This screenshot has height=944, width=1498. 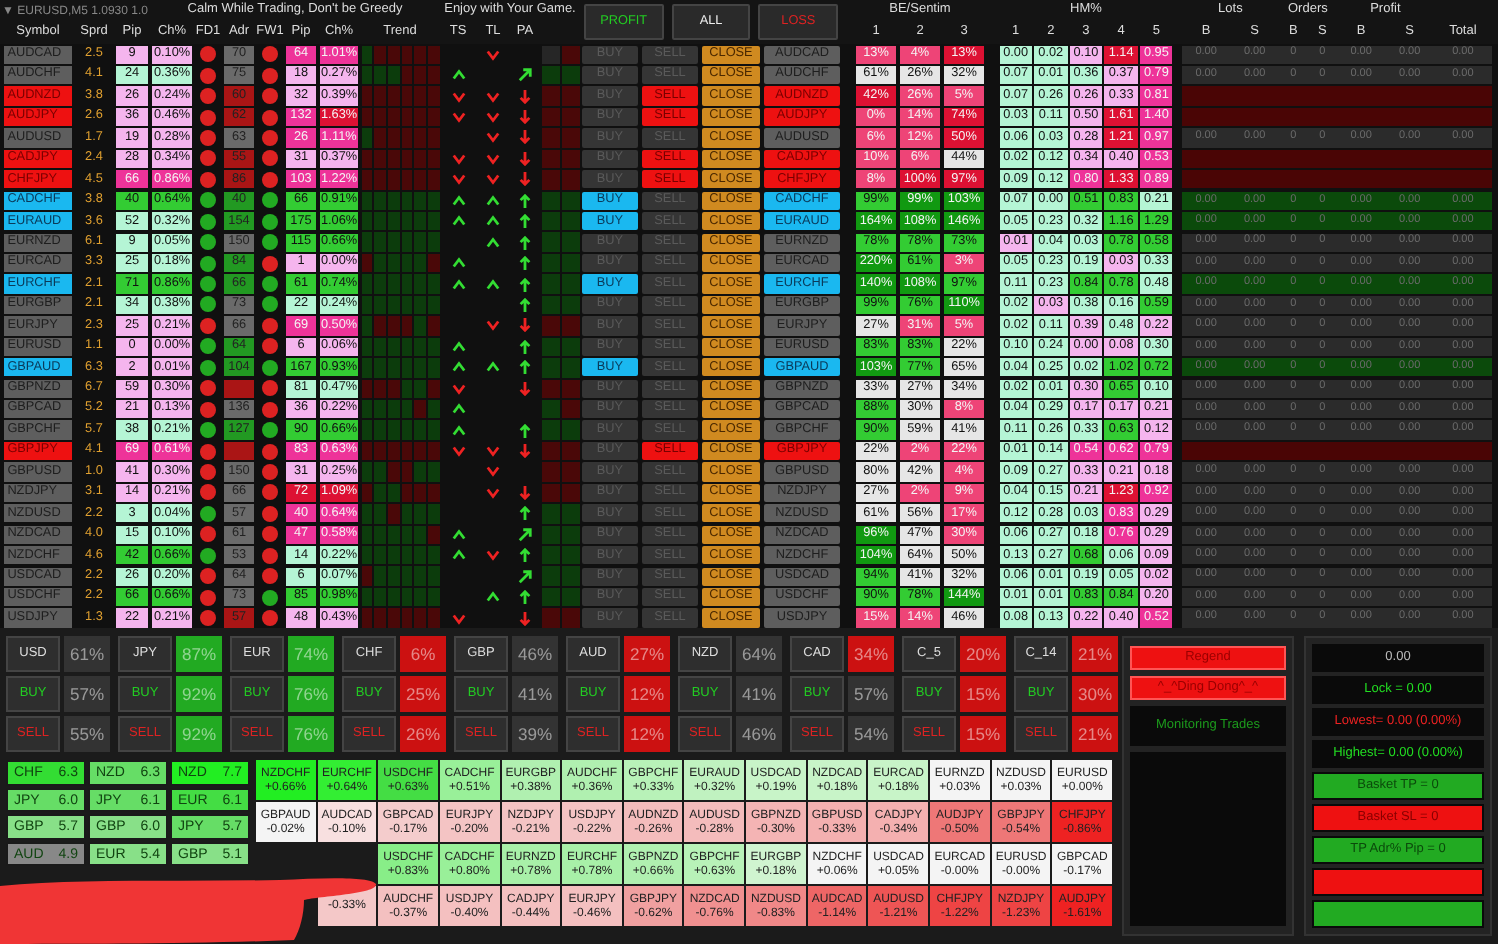 I want to click on strength-value: 87%, so click(x=199, y=654).